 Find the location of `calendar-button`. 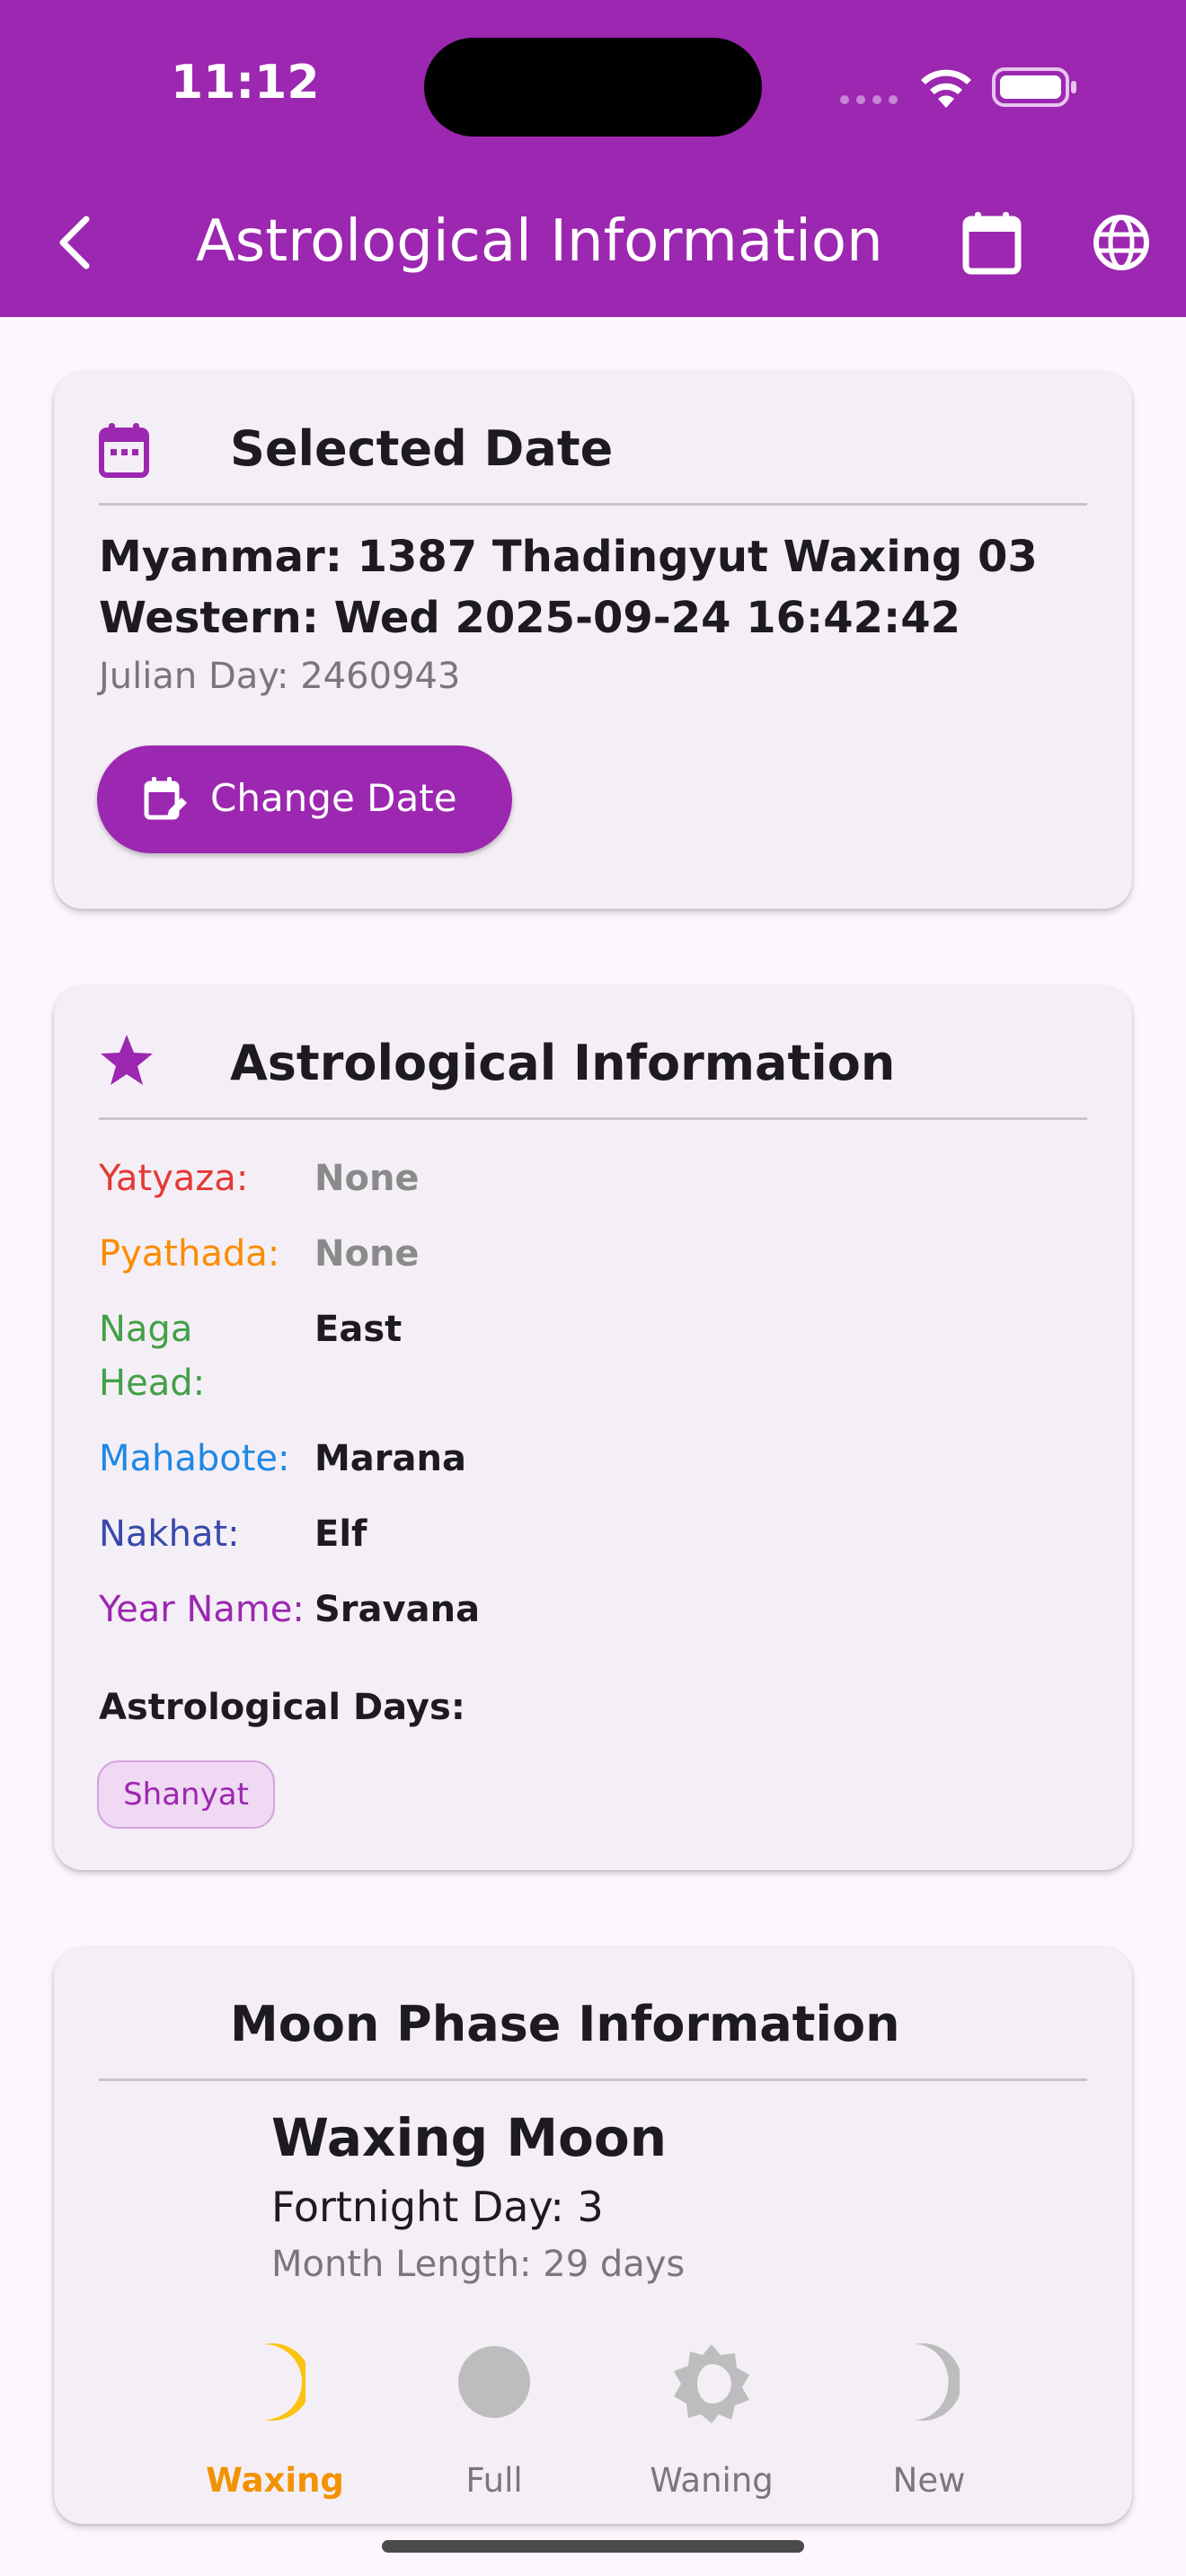

calendar-button is located at coordinates (992, 242).